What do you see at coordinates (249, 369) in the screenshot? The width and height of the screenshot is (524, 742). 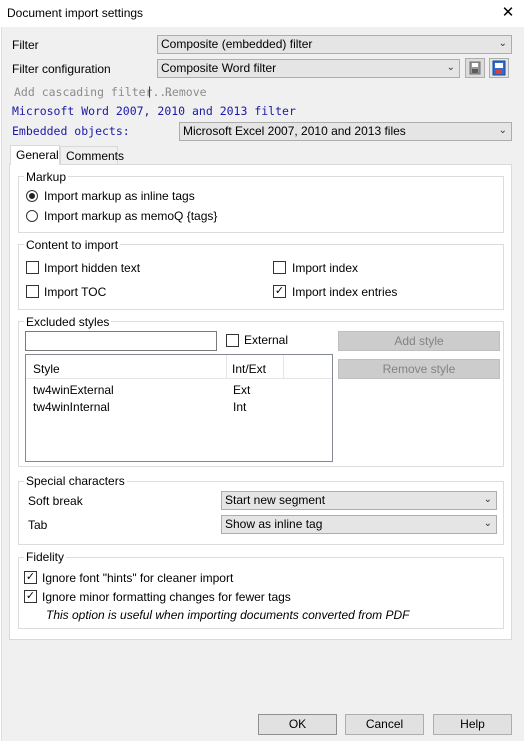 I see `column-header-int-ext: Int/Ext` at bounding box center [249, 369].